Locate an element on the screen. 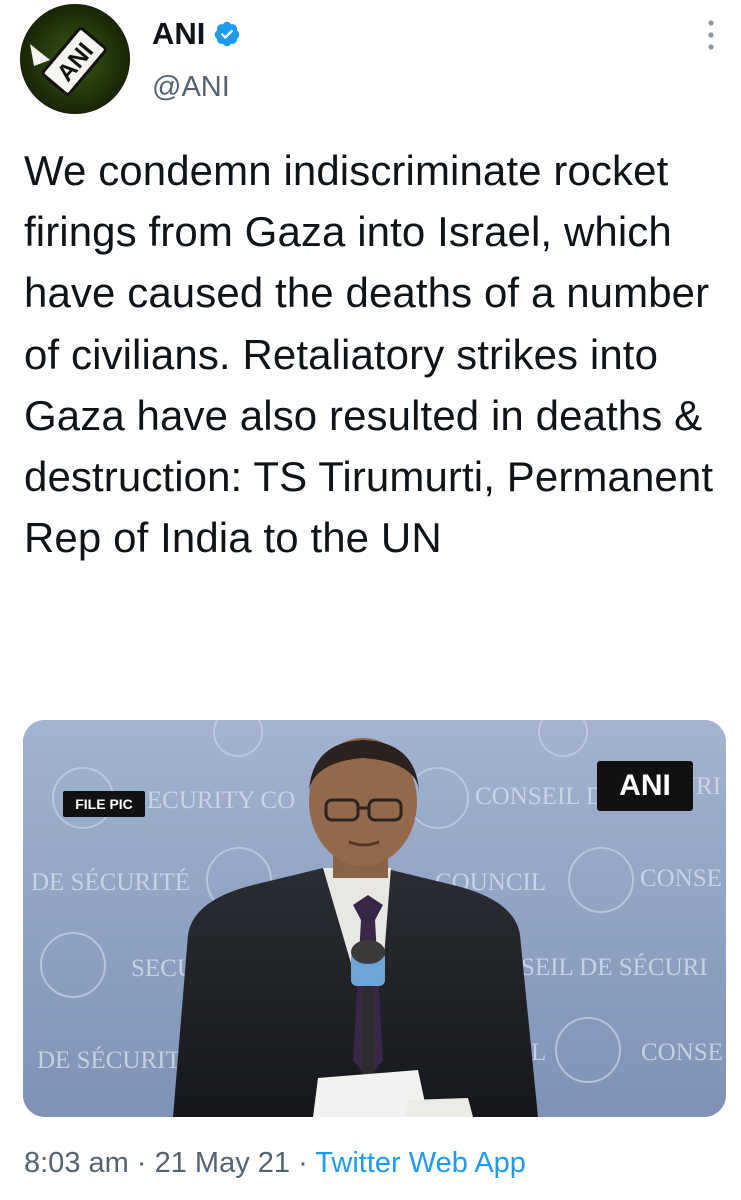  verified-badge-icon is located at coordinates (227, 34).